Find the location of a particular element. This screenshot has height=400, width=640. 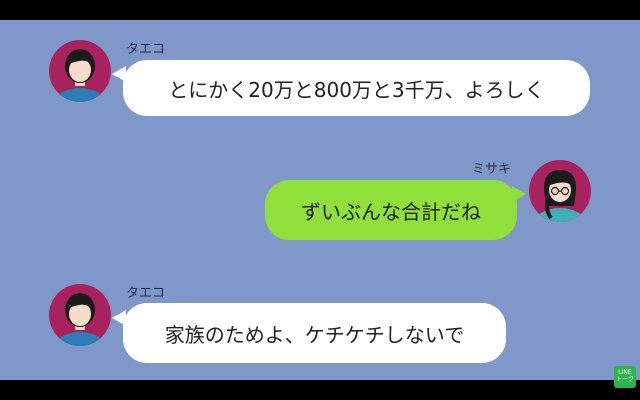

badge-line2: トーク is located at coordinates (624, 379).